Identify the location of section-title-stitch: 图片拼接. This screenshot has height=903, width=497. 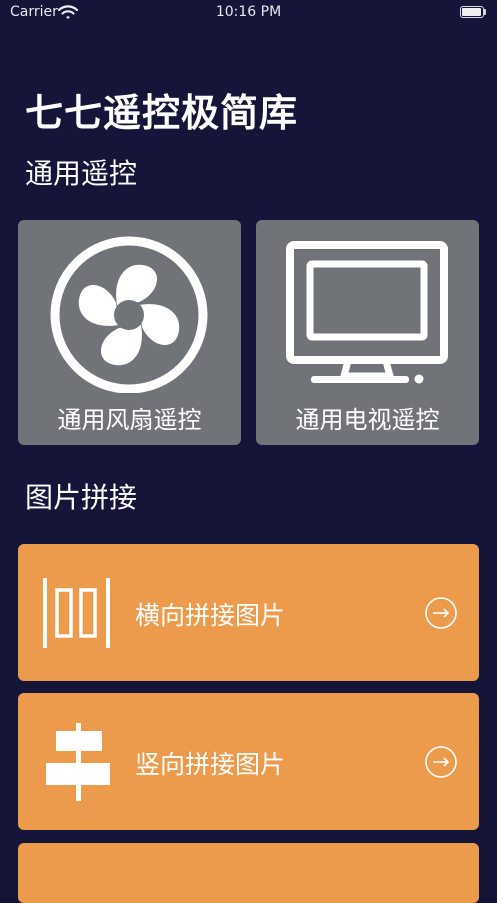
(81, 497).